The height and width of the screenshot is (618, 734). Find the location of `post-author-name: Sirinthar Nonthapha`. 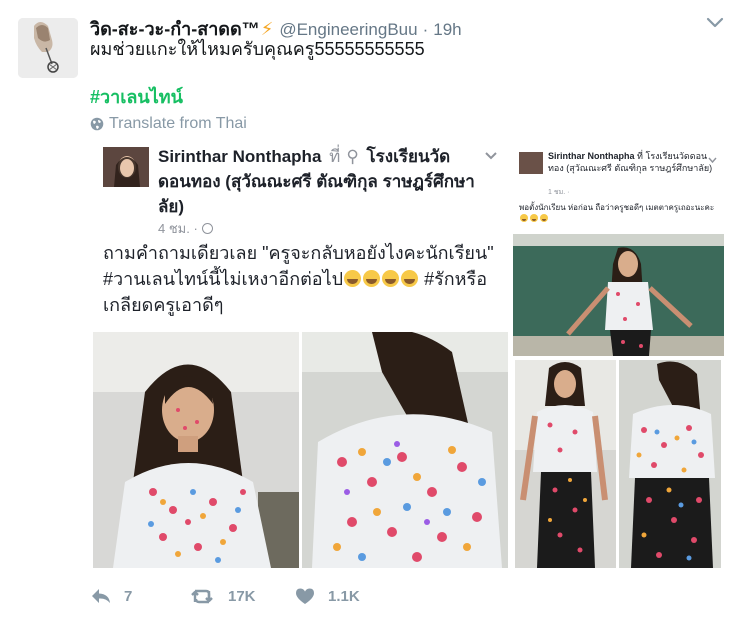

post-author-name: Sirinthar Nonthapha is located at coordinates (239, 156).